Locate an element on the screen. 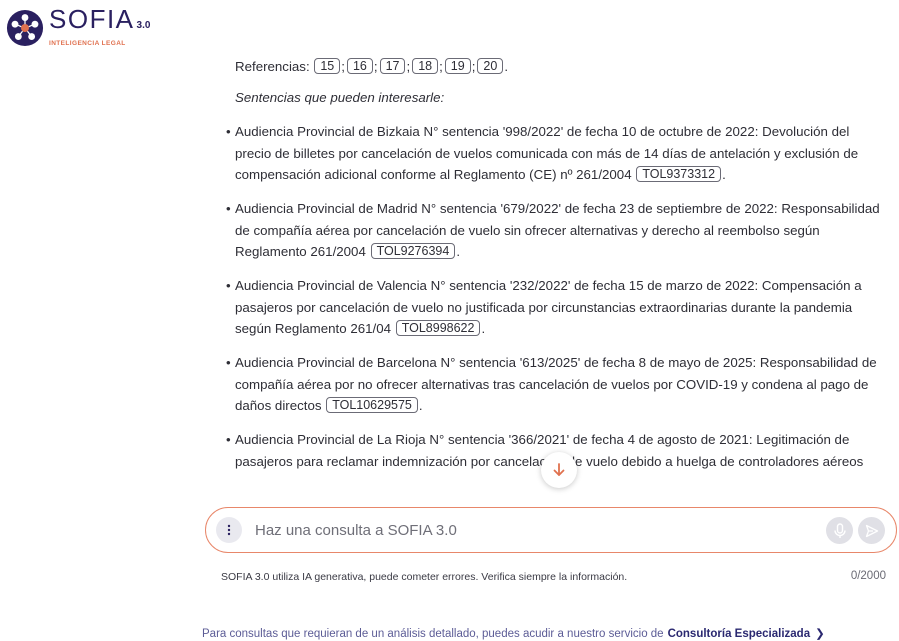 The height and width of the screenshot is (641, 899). chevron-right-icon: ❯ is located at coordinates (820, 633).